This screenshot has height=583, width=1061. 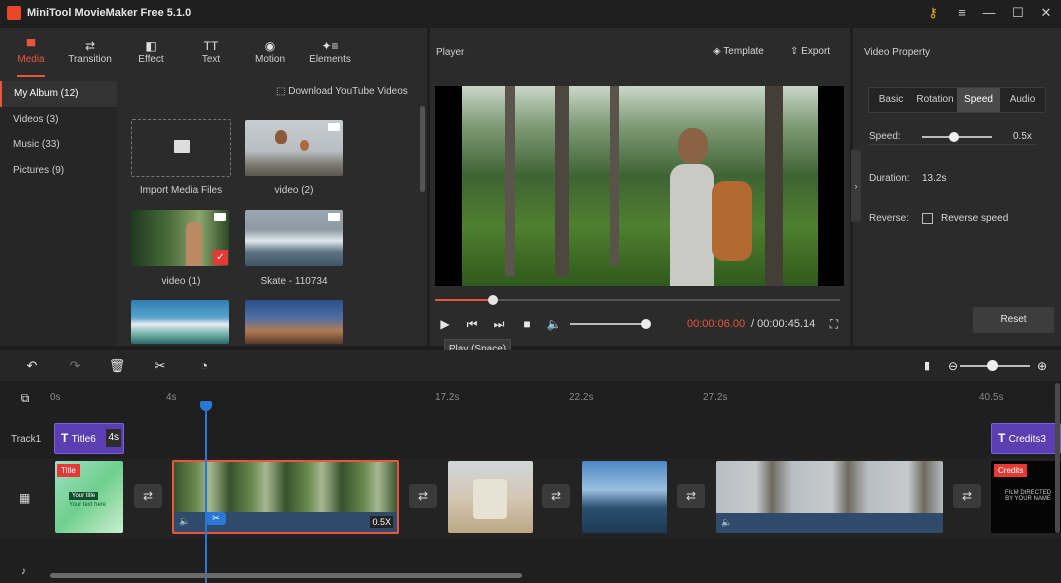 I want to click on tab-basic: Basic, so click(x=891, y=100).